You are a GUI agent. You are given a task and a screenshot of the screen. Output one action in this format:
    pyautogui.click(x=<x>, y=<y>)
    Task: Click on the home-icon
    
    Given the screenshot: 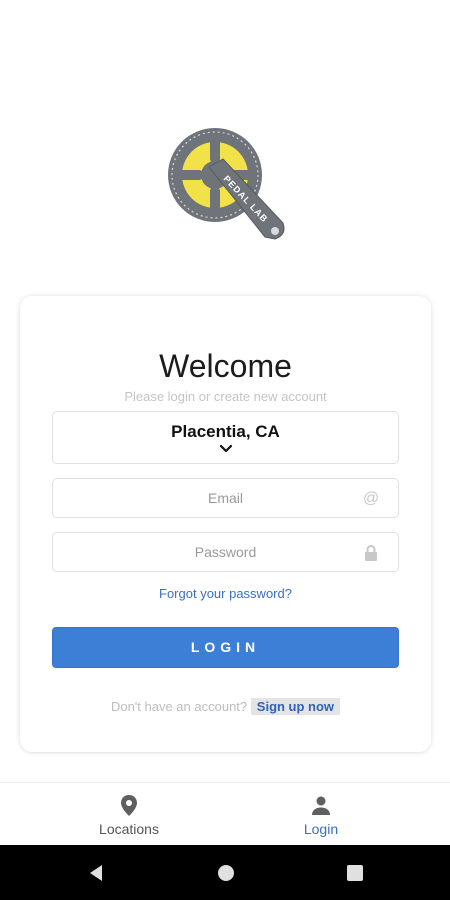 What is the action you would take?
    pyautogui.click(x=226, y=873)
    